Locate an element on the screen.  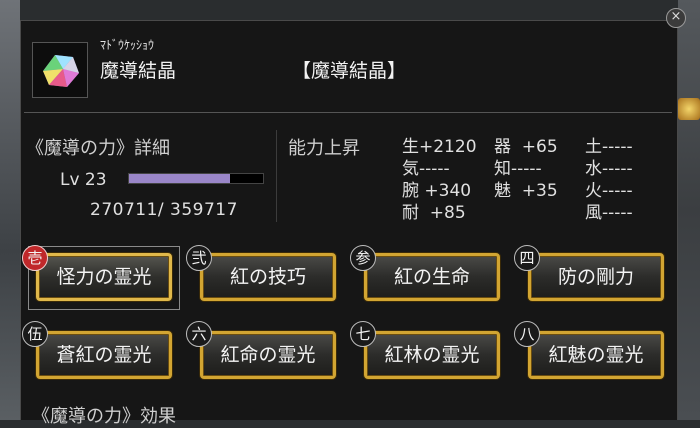
stat-row: 知----- is located at coordinates (518, 169).